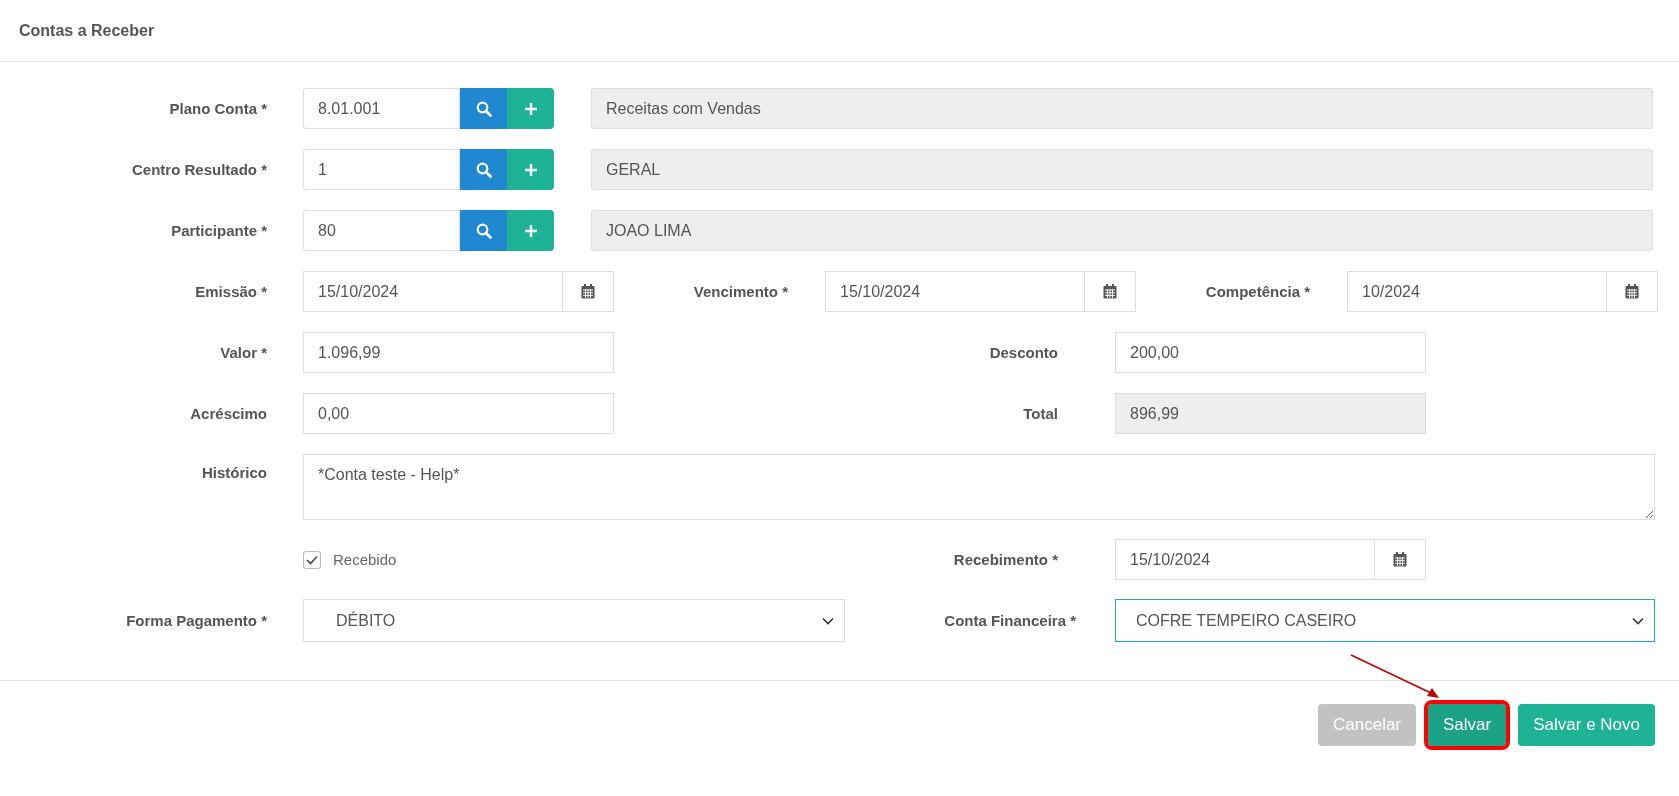  What do you see at coordinates (1122, 230) in the screenshot?
I see `description-field: JOAO LIMA` at bounding box center [1122, 230].